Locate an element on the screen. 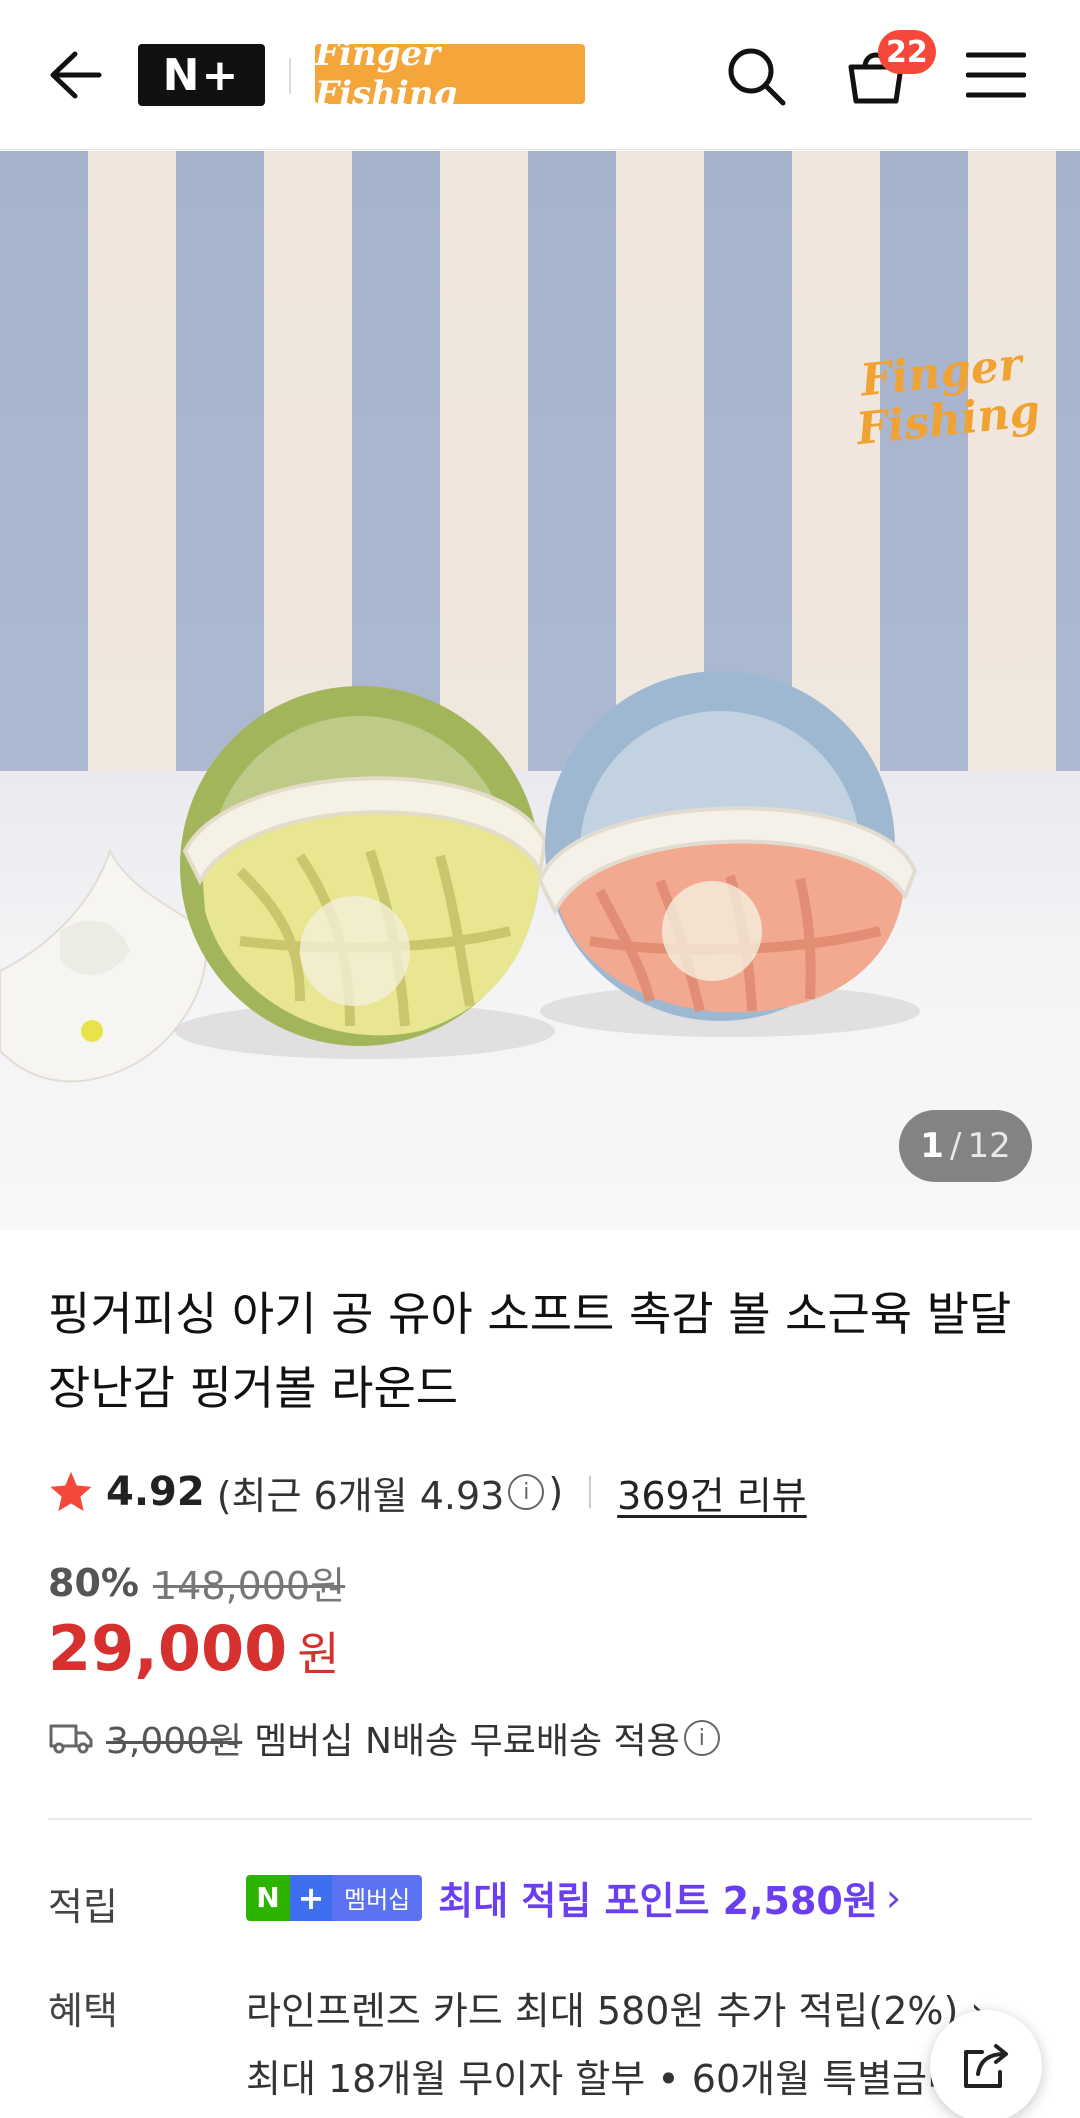 This screenshot has height=2118, width=1080. nplus-logo: N+ is located at coordinates (201, 75).